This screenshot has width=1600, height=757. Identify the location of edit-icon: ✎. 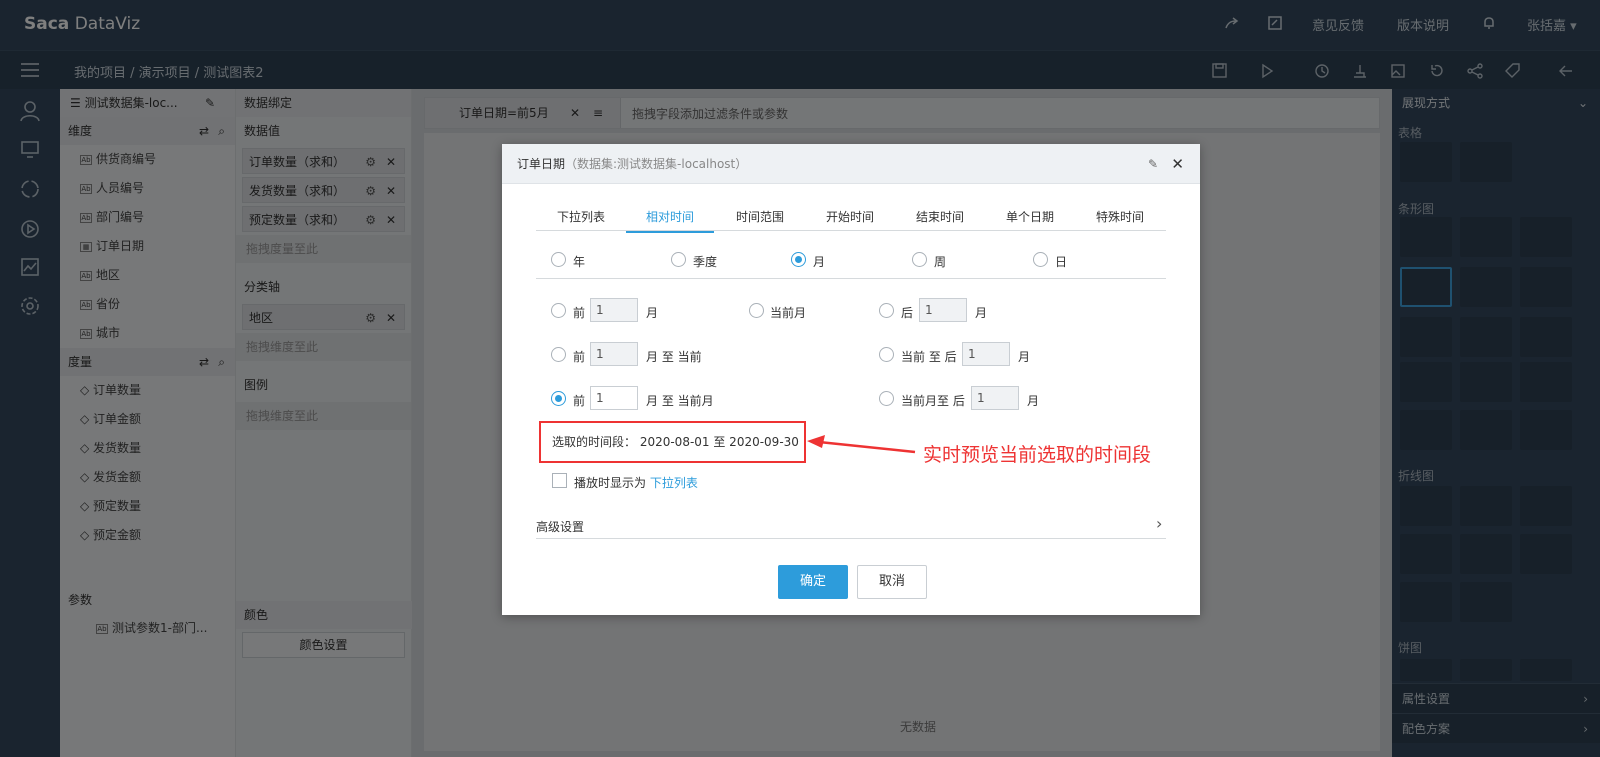
(1153, 164).